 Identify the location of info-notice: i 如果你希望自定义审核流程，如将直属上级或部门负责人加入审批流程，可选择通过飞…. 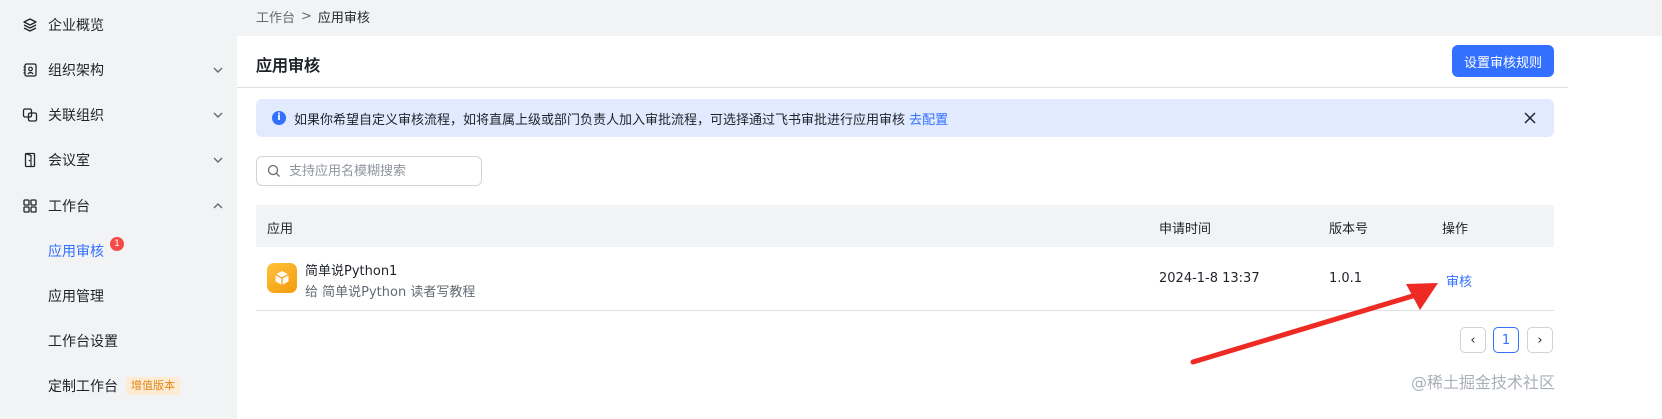
(905, 118).